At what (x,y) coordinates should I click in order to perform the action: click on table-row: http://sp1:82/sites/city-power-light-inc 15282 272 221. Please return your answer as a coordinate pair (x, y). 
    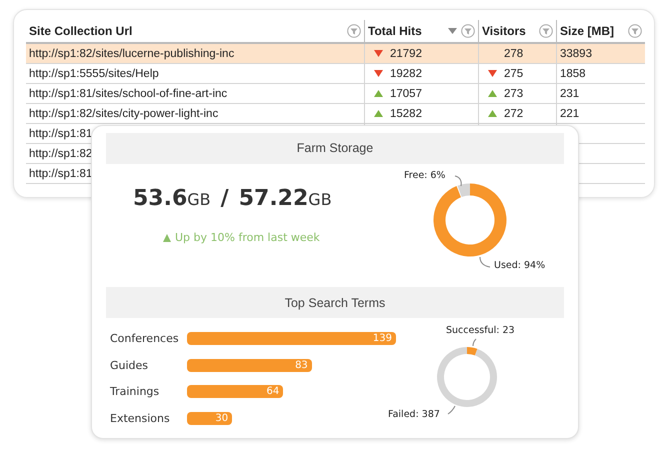
    Looking at the image, I should click on (335, 114).